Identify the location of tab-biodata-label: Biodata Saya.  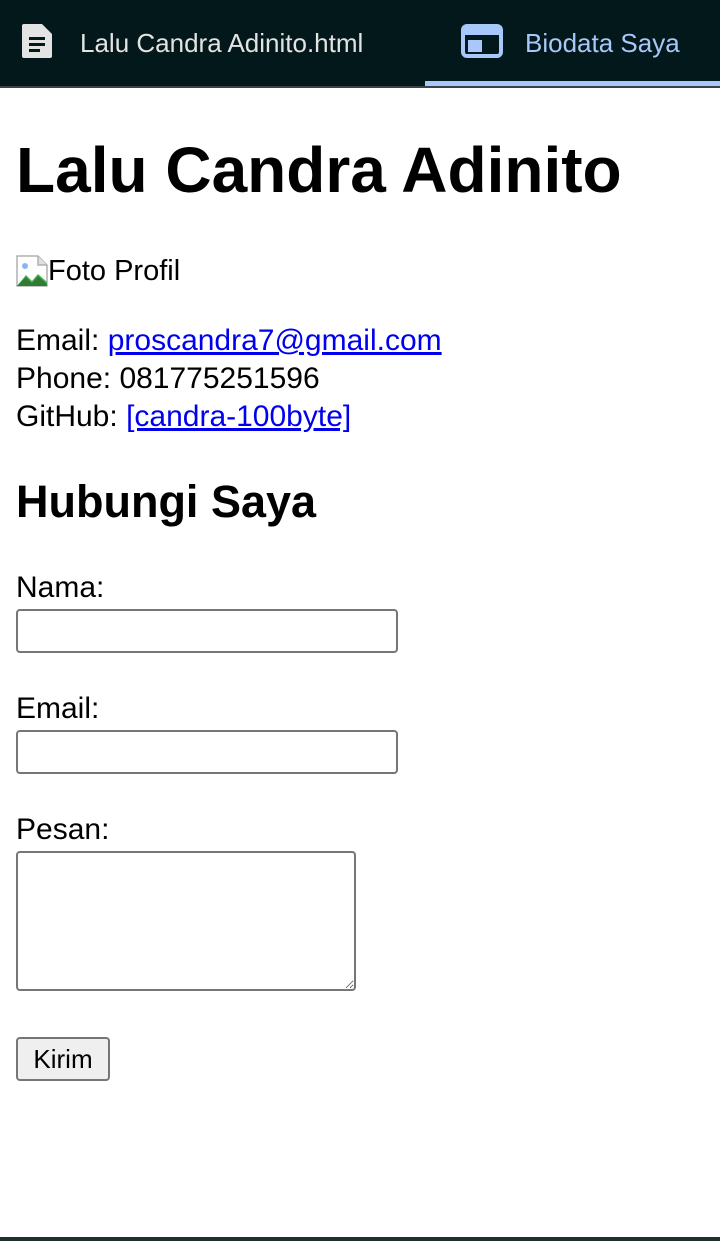
(602, 42).